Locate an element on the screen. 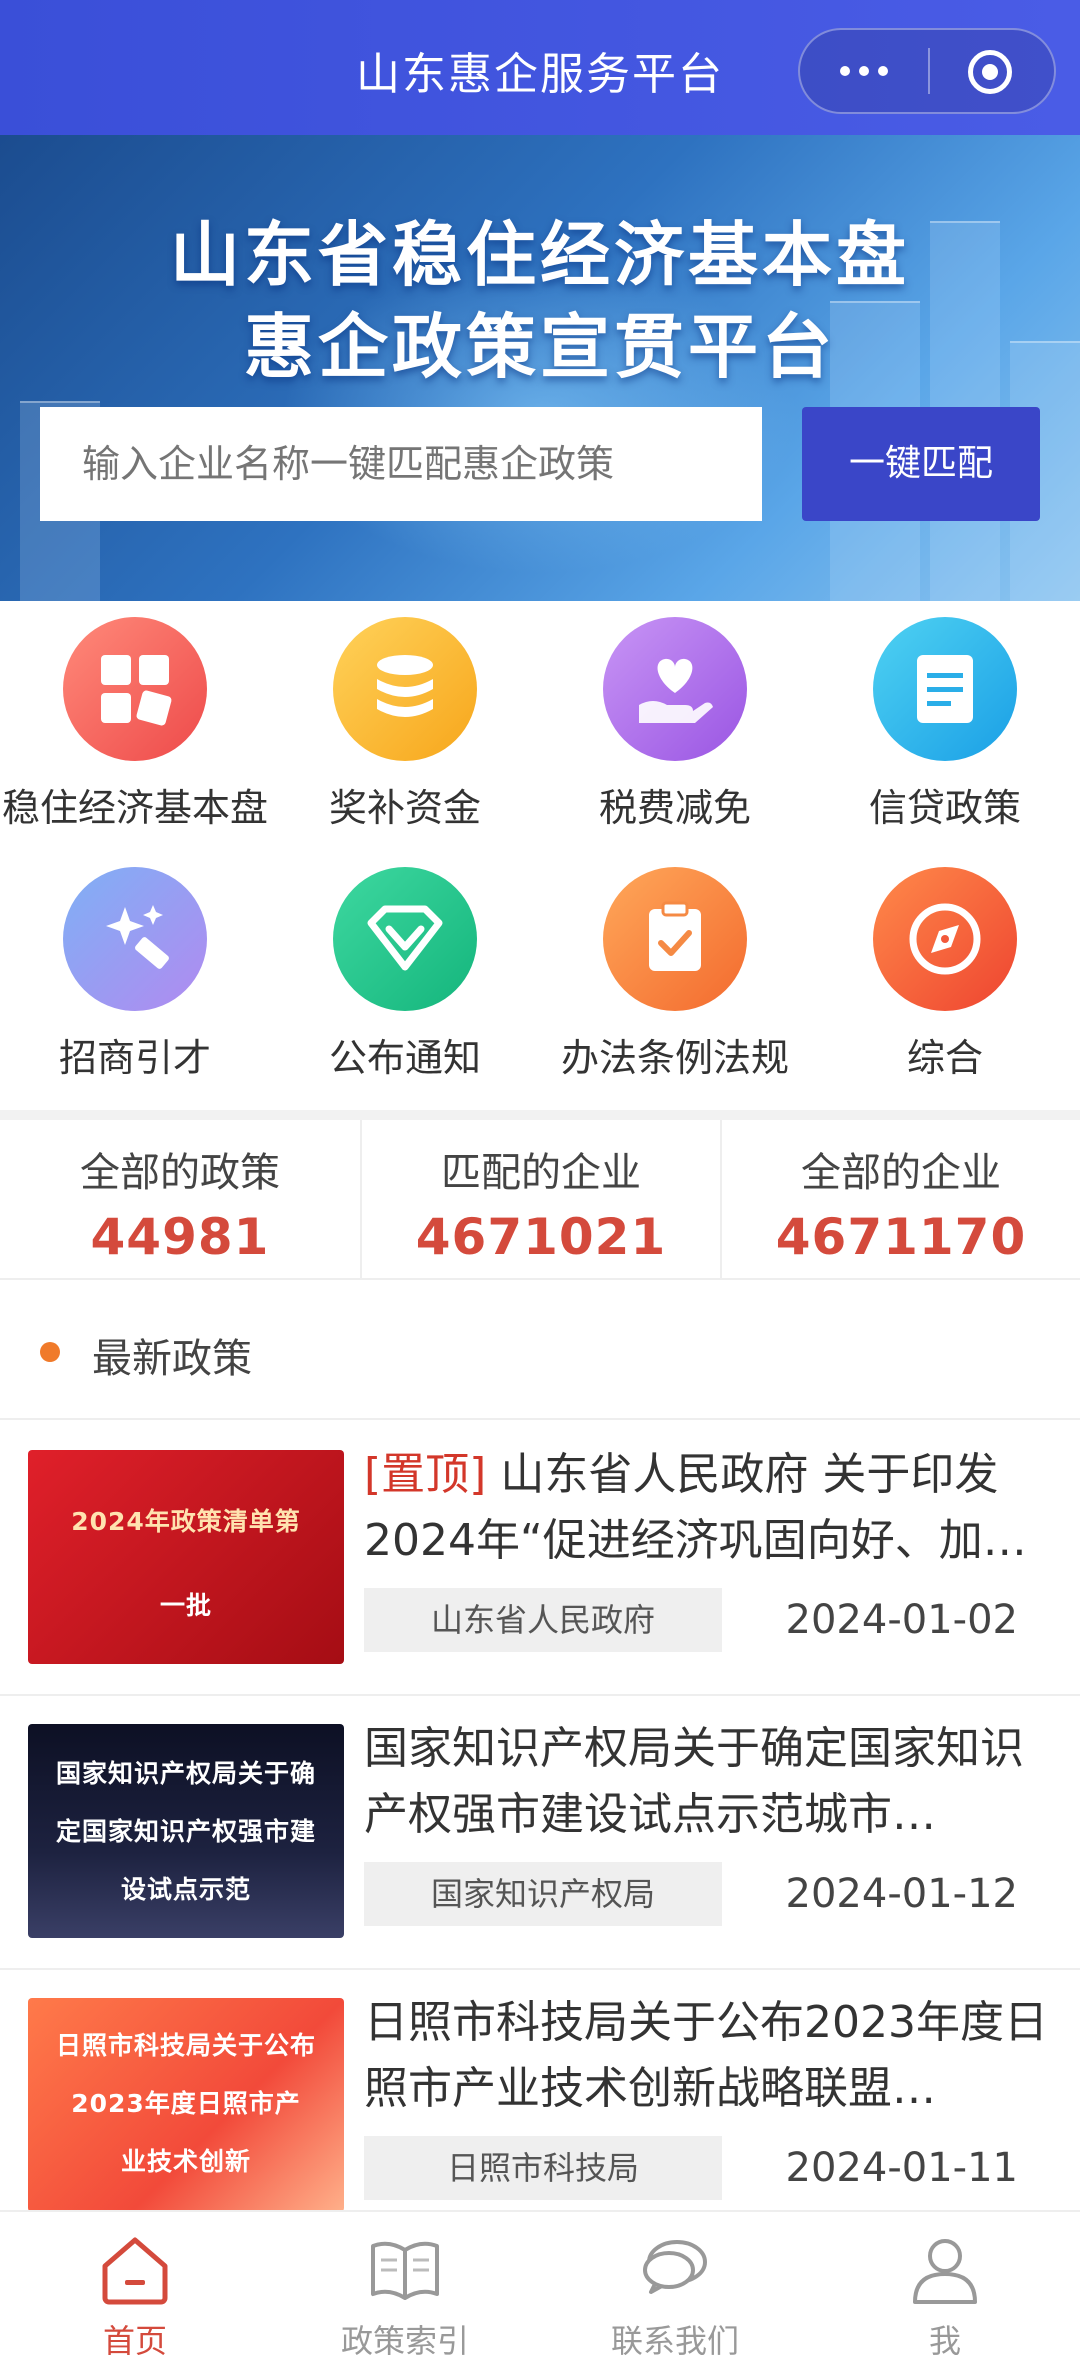  tab-policy-index: 政策索引 is located at coordinates (405, 2290).